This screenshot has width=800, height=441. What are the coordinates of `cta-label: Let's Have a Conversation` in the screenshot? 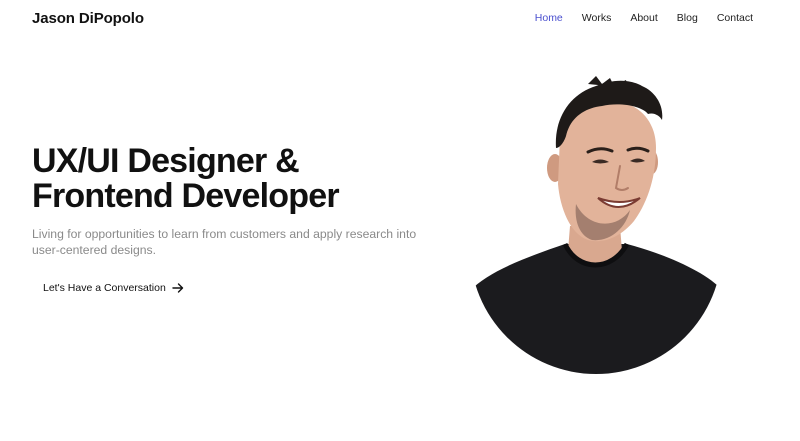 It's located at (104, 288).